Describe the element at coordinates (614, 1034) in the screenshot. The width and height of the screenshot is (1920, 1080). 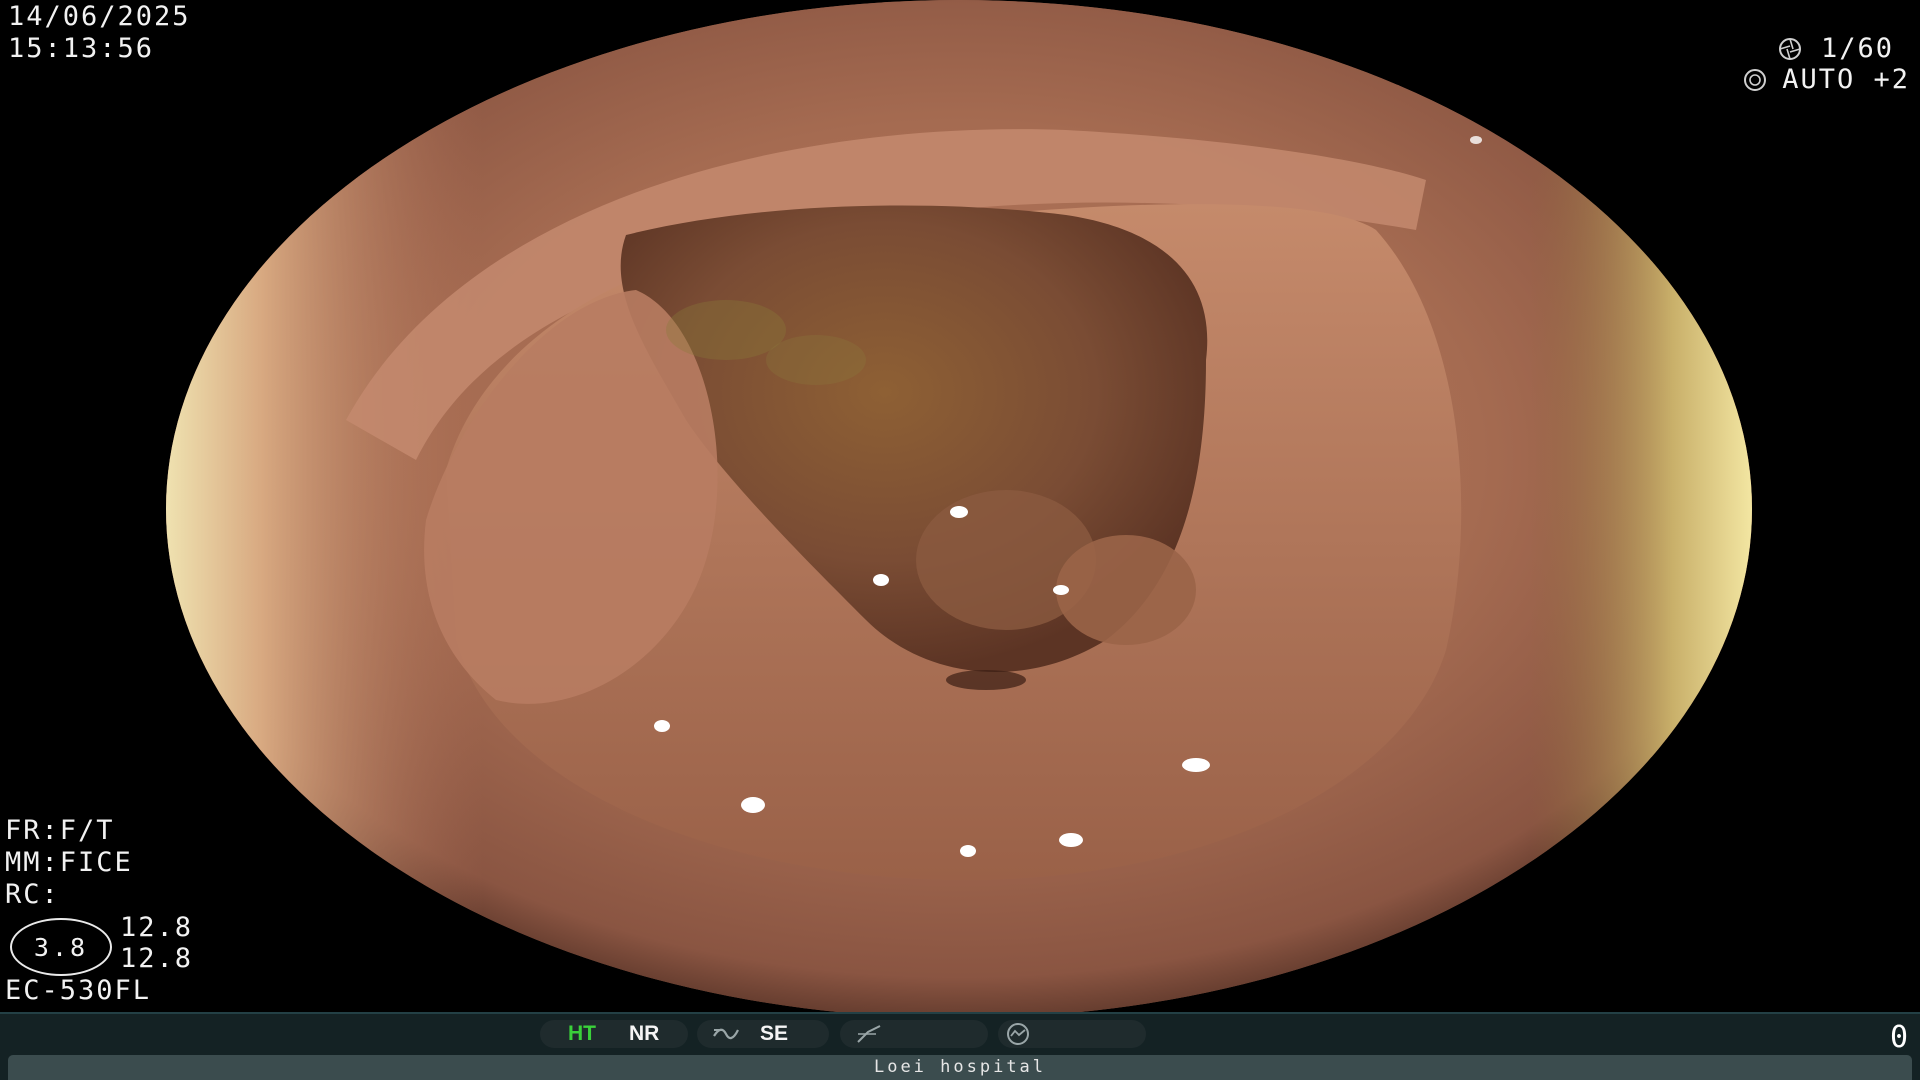
I see `mode-pill-ht-nr: HT NR` at that location.